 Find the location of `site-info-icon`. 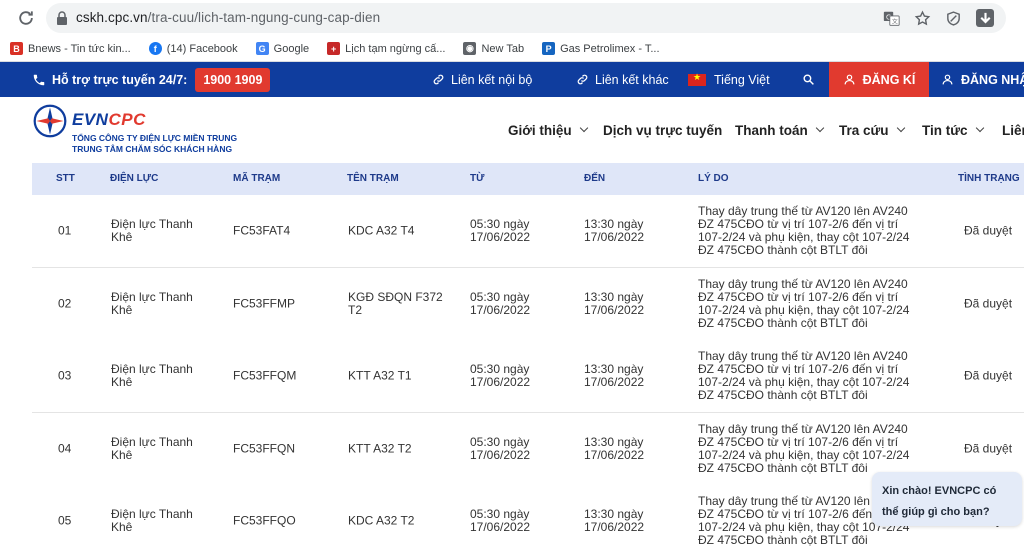

site-info-icon is located at coordinates (62, 18).